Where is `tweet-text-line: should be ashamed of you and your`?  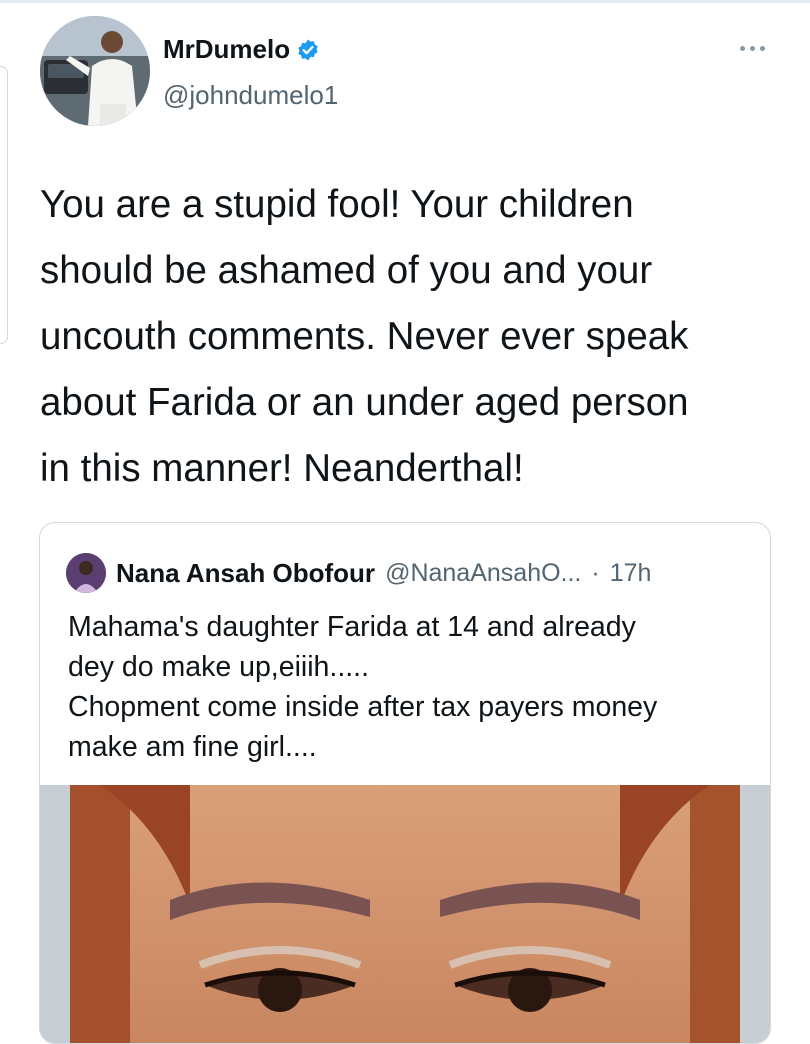
tweet-text-line: should be ashamed of you and your is located at coordinates (346, 270).